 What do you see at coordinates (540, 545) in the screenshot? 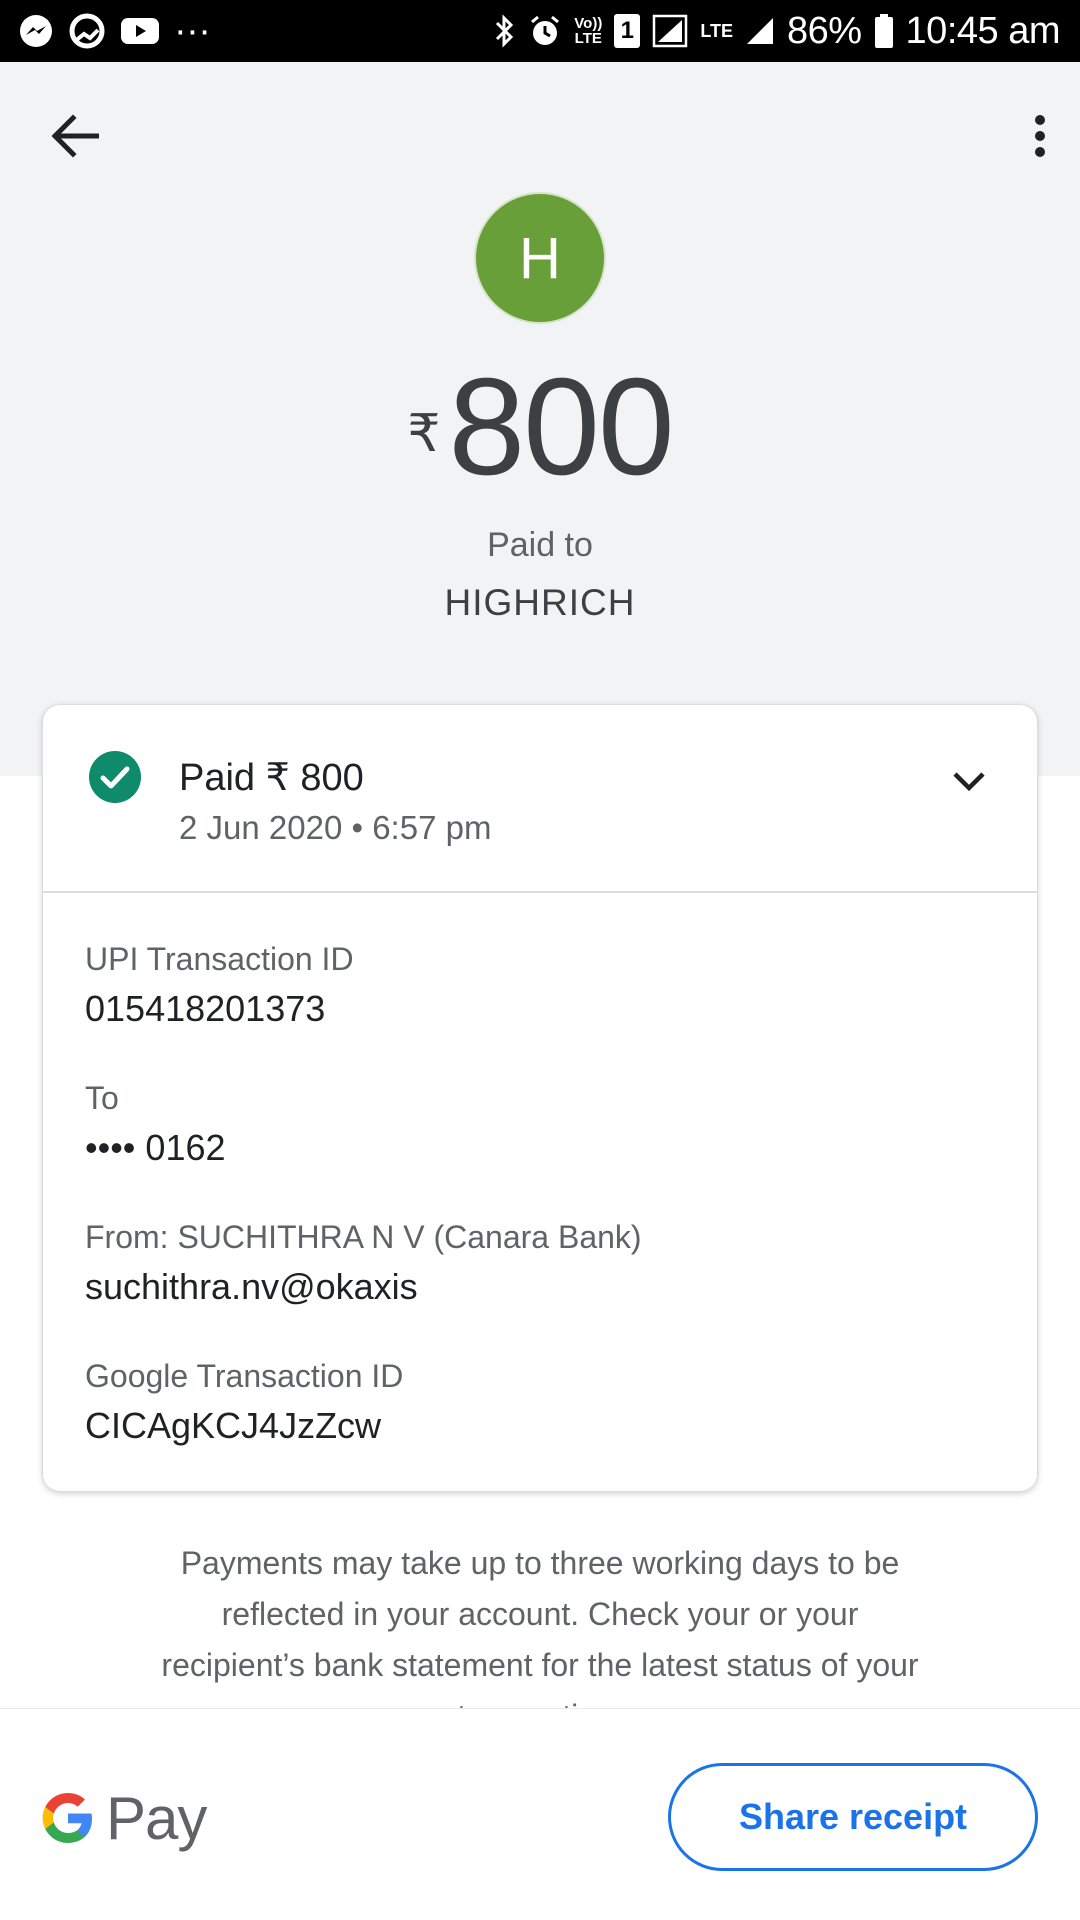
I see `paid-to-label: Paid to` at bounding box center [540, 545].